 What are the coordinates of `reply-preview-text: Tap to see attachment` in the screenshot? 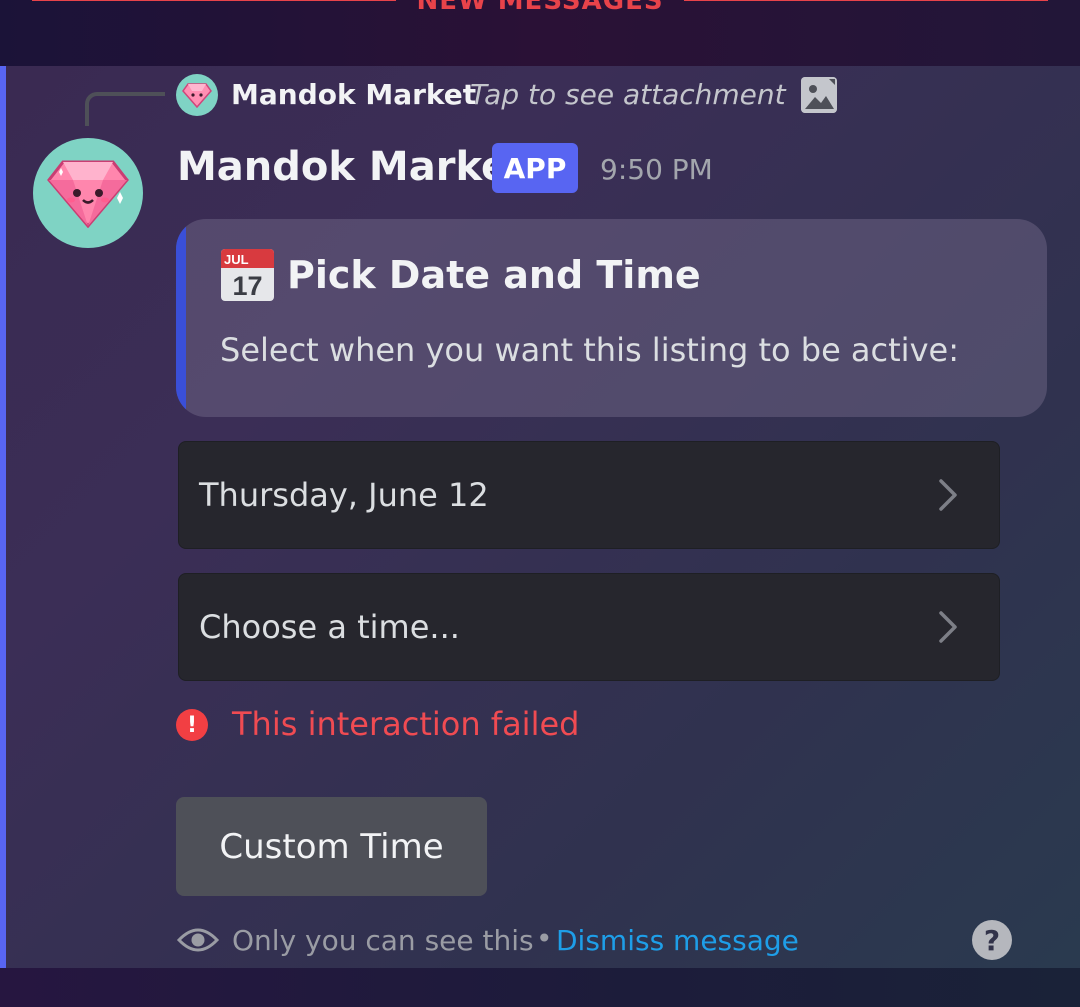 It's located at (628, 94).